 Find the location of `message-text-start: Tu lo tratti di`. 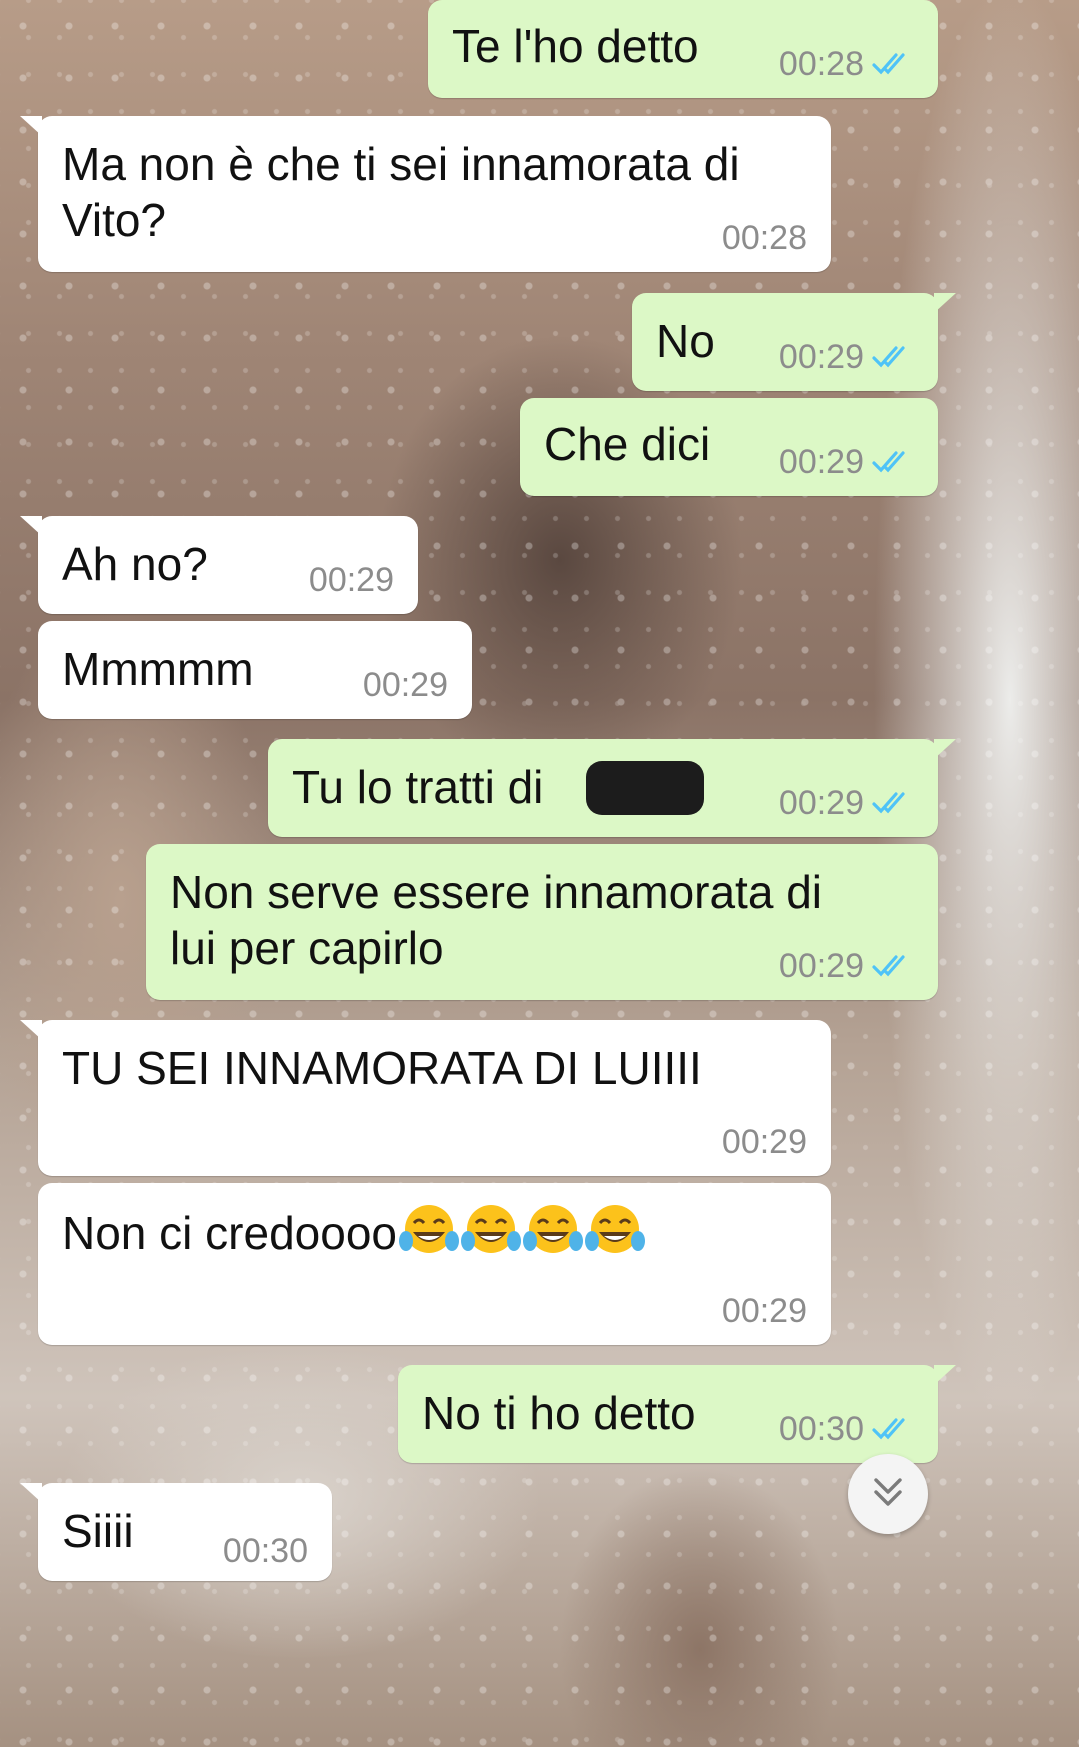

message-text-start: Tu lo tratti di is located at coordinates (424, 787).